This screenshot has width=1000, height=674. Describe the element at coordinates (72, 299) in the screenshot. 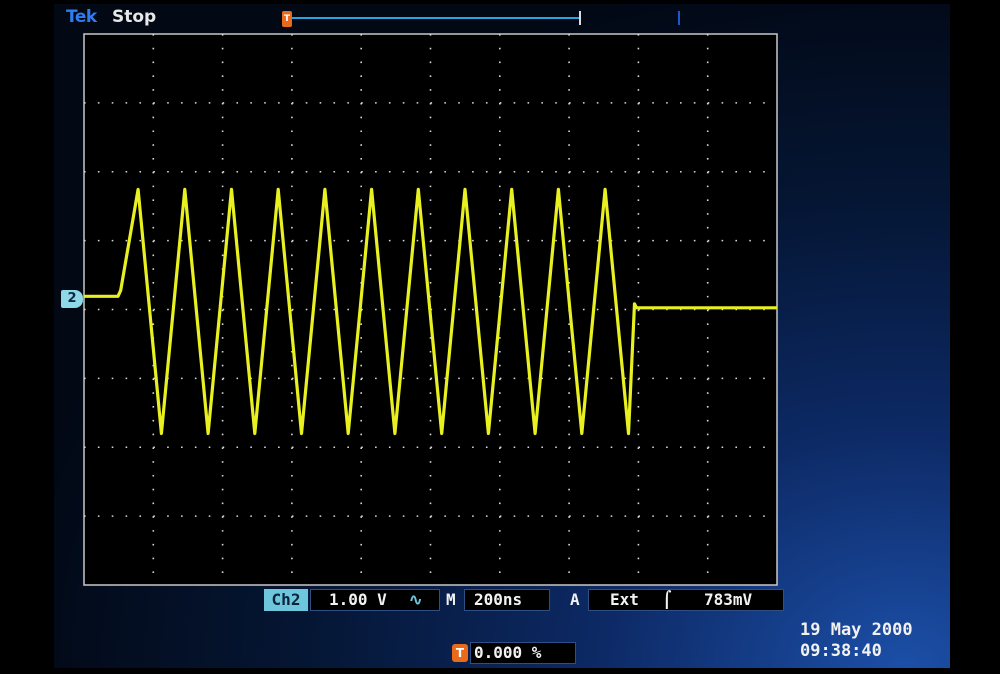

I see `channel-2-ground-marker: 2` at that location.